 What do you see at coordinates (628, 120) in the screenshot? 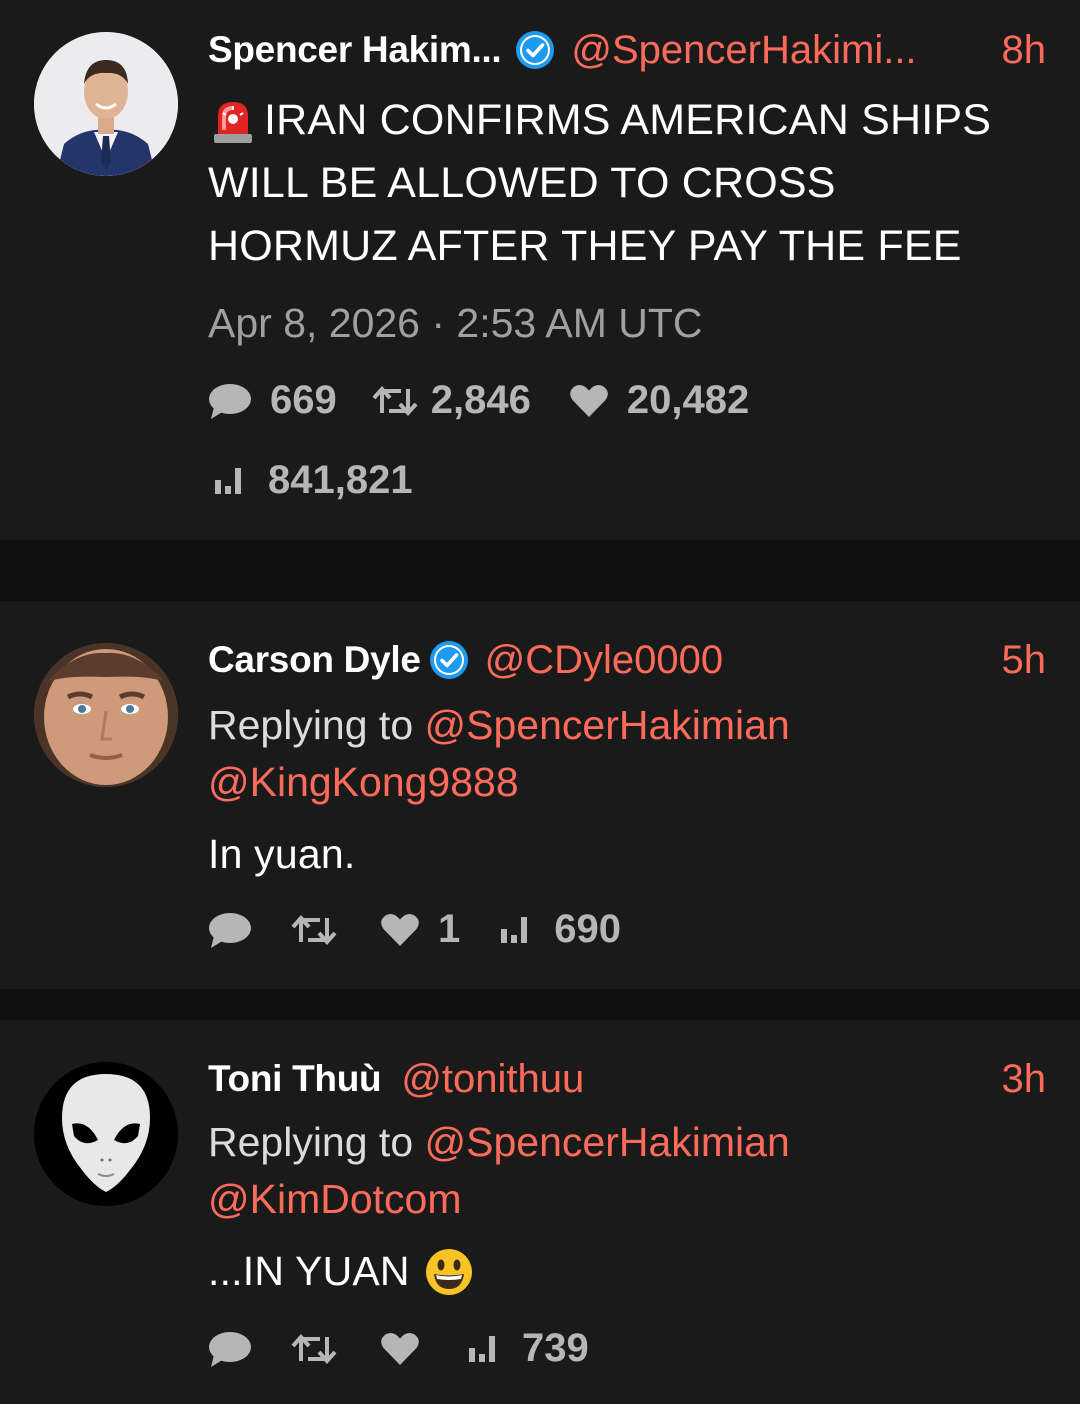
I see `tweet-text-line-1: IRAN CONFIRMS AMERICAN SHIPS` at bounding box center [628, 120].